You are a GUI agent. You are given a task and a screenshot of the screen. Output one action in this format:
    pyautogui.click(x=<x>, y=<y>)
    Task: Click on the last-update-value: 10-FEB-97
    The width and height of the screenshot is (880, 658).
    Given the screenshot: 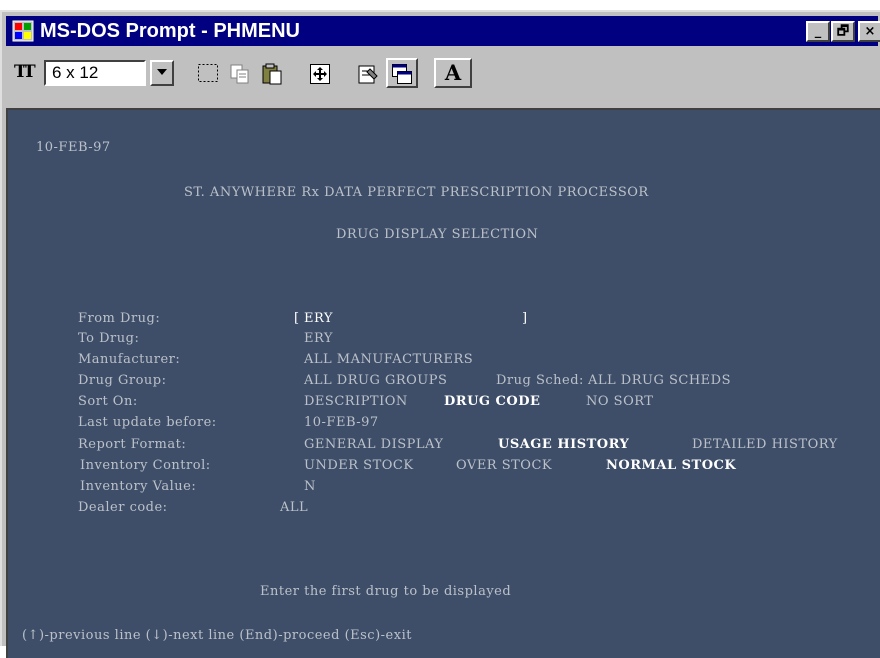 What is the action you would take?
    pyautogui.click(x=341, y=423)
    